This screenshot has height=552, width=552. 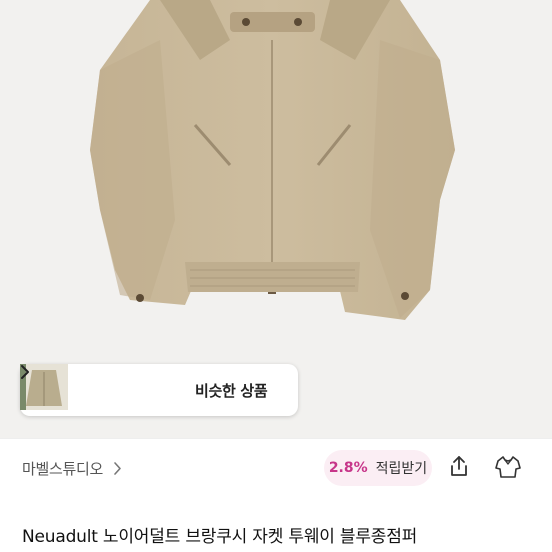 I want to click on share-icon, so click(x=459, y=468).